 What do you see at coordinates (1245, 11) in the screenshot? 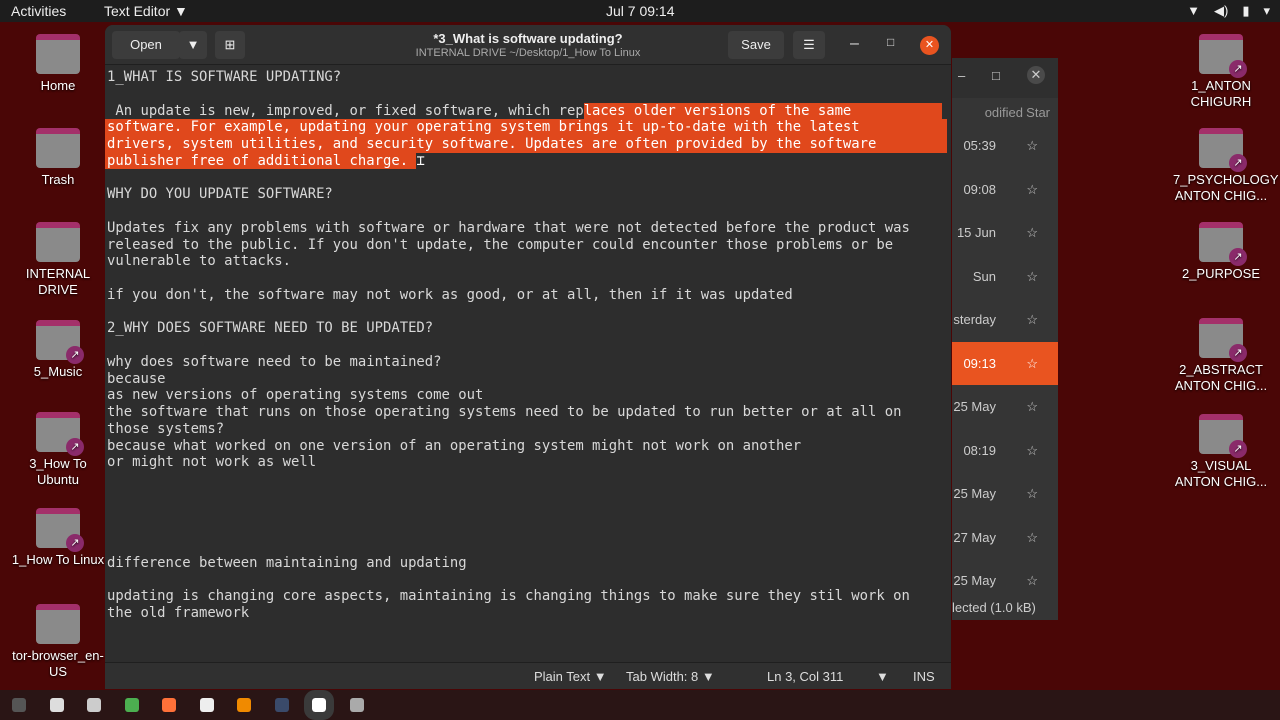
I see `battery-icon: ▮` at bounding box center [1245, 11].